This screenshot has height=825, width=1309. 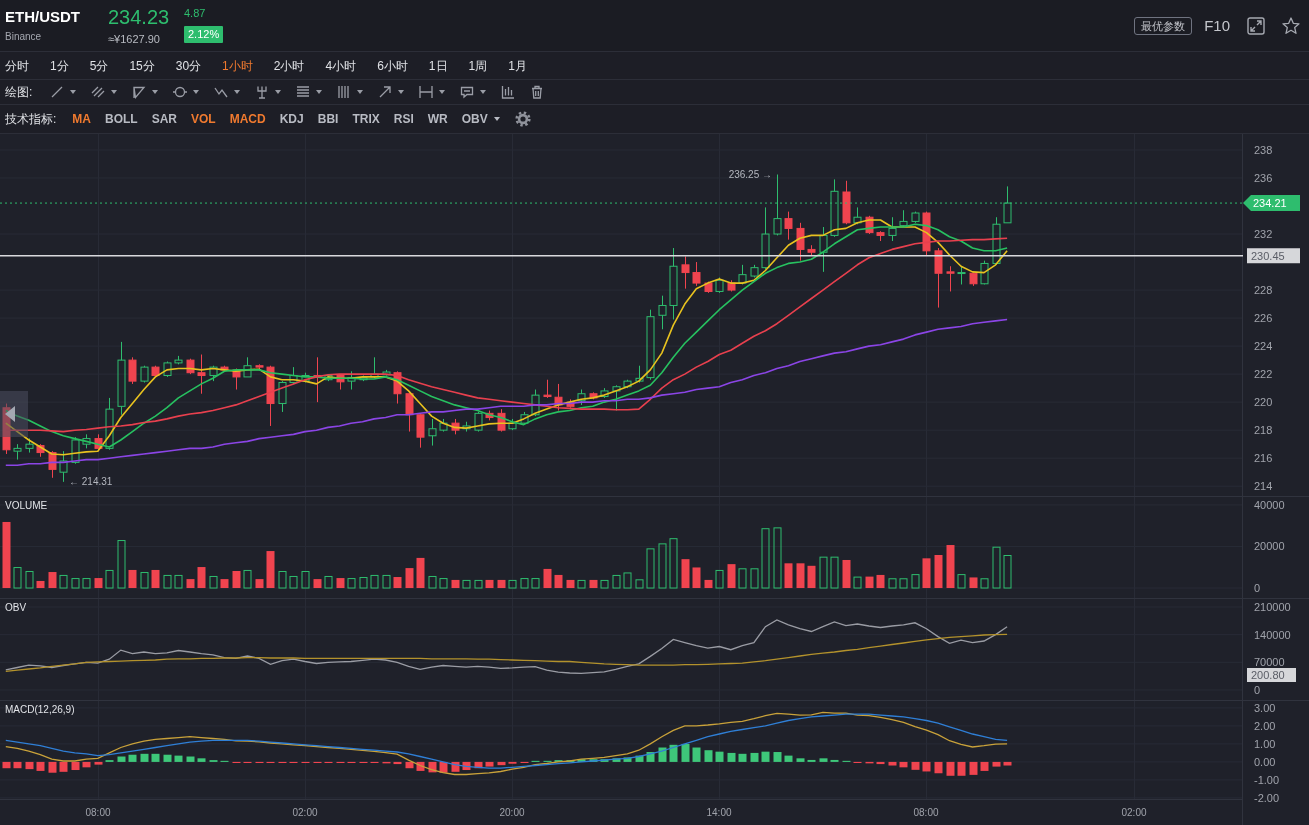 What do you see at coordinates (512, 812) in the screenshot?
I see `x-axis-label: 20:00` at bounding box center [512, 812].